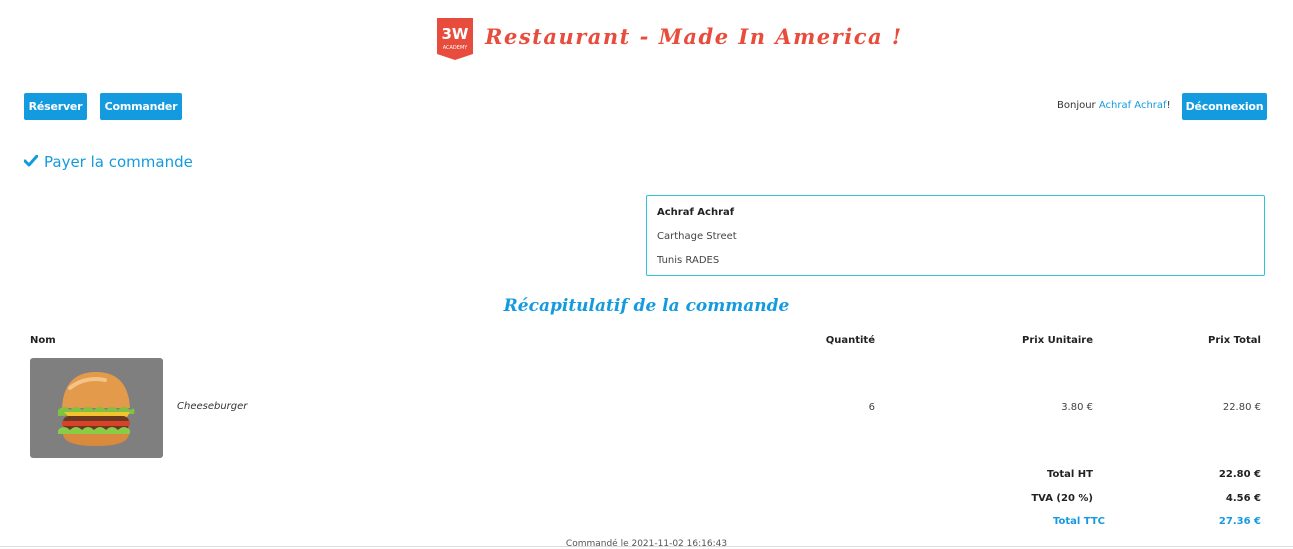 The image size is (1293, 549). I want to click on total-ttc-value: 27.36 €, so click(1239, 521).